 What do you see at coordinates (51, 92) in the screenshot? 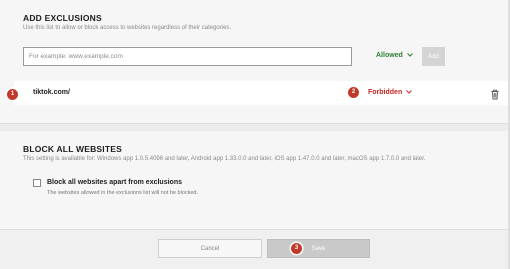
I see `exclusion-url: tiktok.com/` at bounding box center [51, 92].